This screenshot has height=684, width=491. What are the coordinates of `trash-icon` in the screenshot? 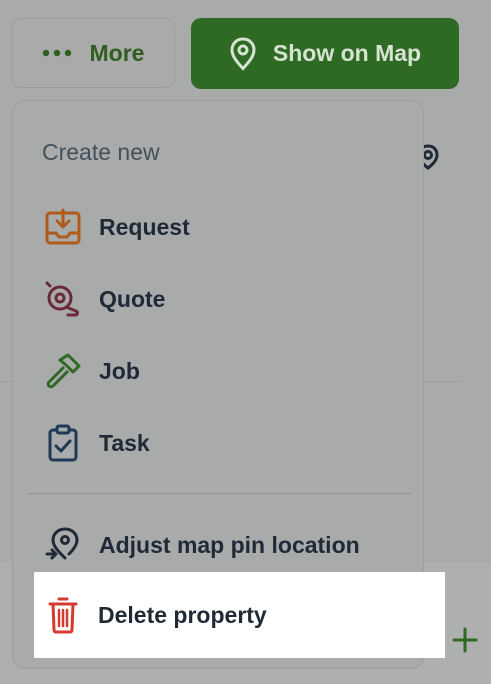 It's located at (63, 615).